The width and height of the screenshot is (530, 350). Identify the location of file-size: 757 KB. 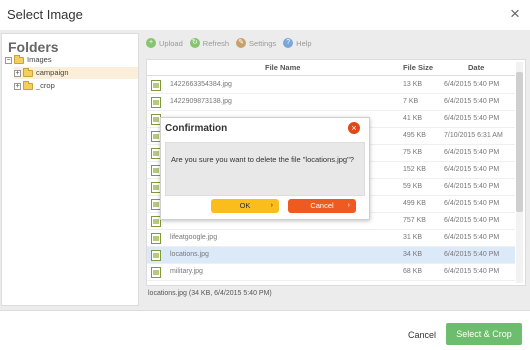
(414, 220).